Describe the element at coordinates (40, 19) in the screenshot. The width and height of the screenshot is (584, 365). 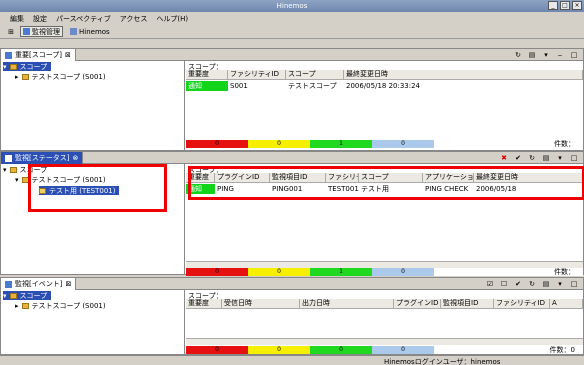
I see `menu-settings: 設定` at that location.